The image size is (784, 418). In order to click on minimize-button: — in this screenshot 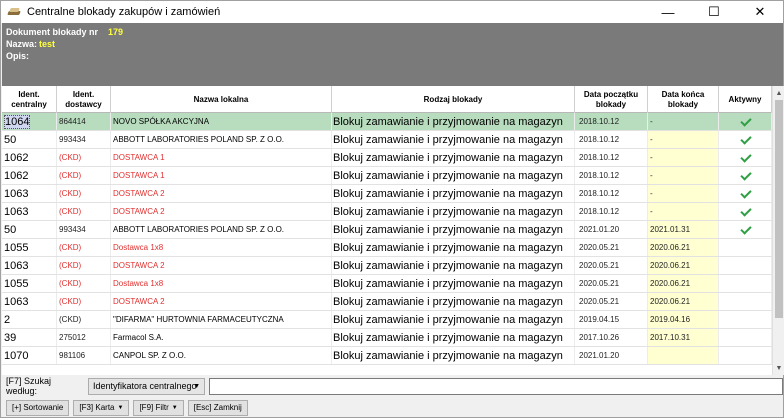, I will do `click(668, 12)`.